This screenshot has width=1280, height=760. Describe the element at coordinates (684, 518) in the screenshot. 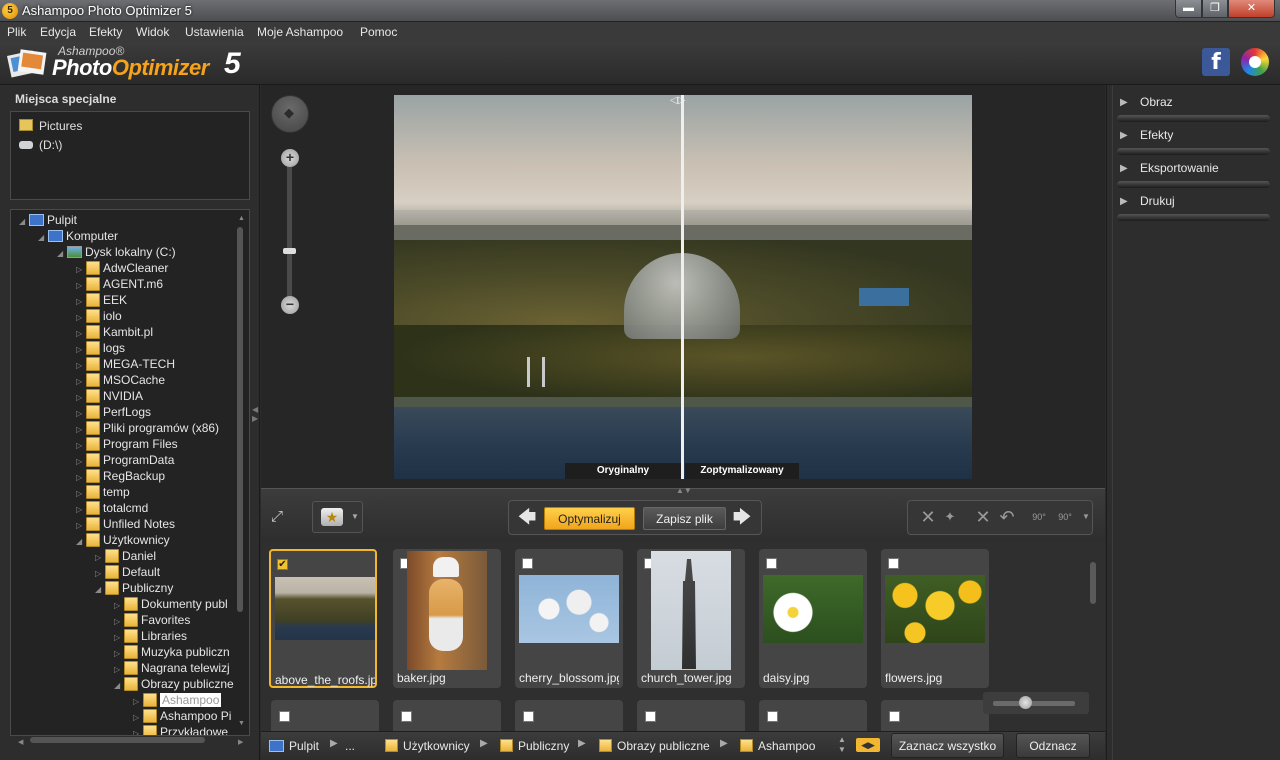

I see `save-file-button: Zapisz plik` at that location.